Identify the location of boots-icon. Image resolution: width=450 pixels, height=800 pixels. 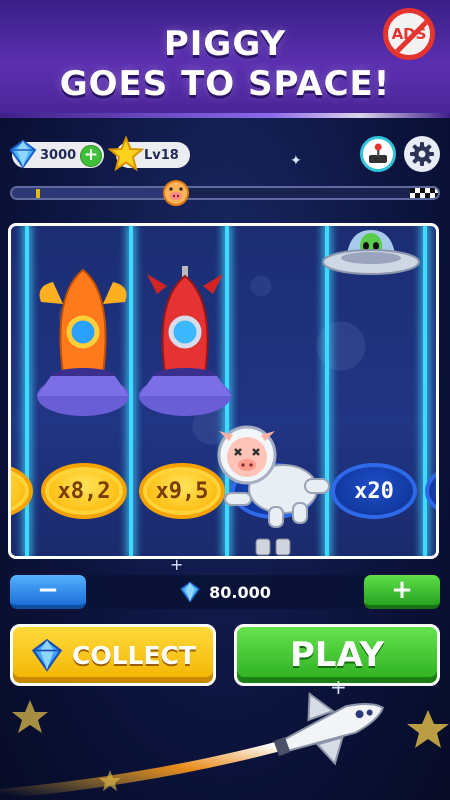
(273, 547).